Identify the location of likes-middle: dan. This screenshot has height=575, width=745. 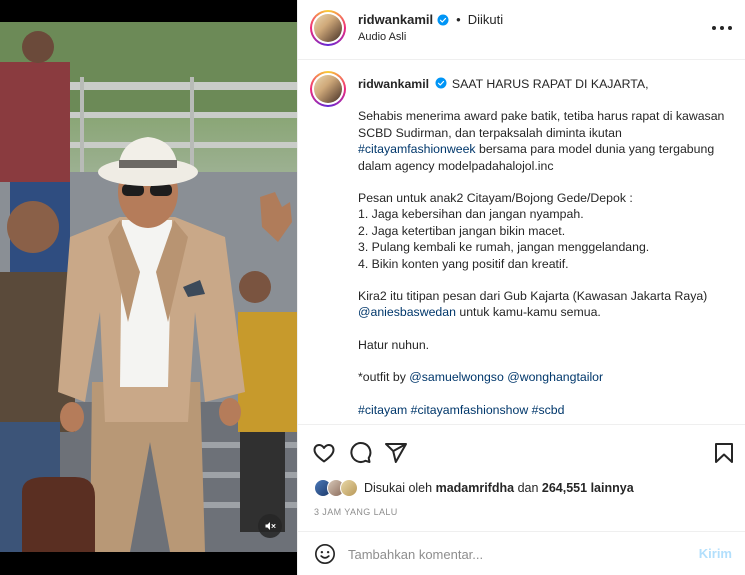
(528, 488).